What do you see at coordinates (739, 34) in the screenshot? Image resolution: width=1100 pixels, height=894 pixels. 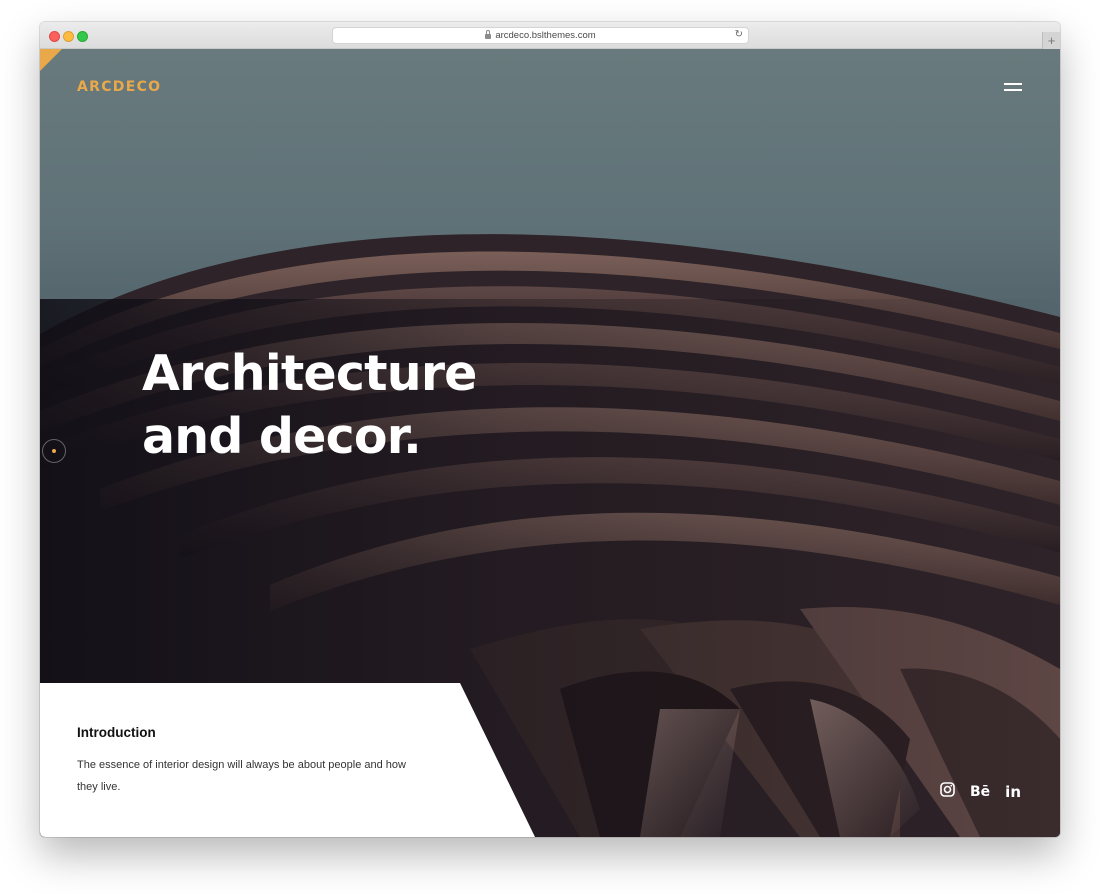 I see `reload-icon: ↻` at bounding box center [739, 34].